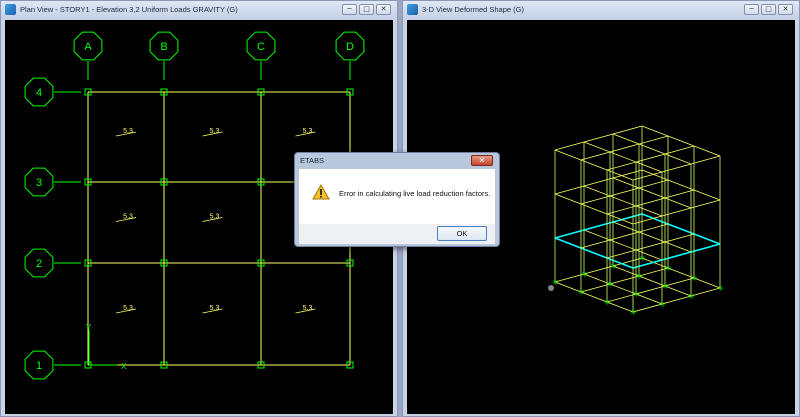 The width and height of the screenshot is (800, 417). What do you see at coordinates (88, 55) in the screenshot?
I see `grid-bubble-a: A` at bounding box center [88, 55].